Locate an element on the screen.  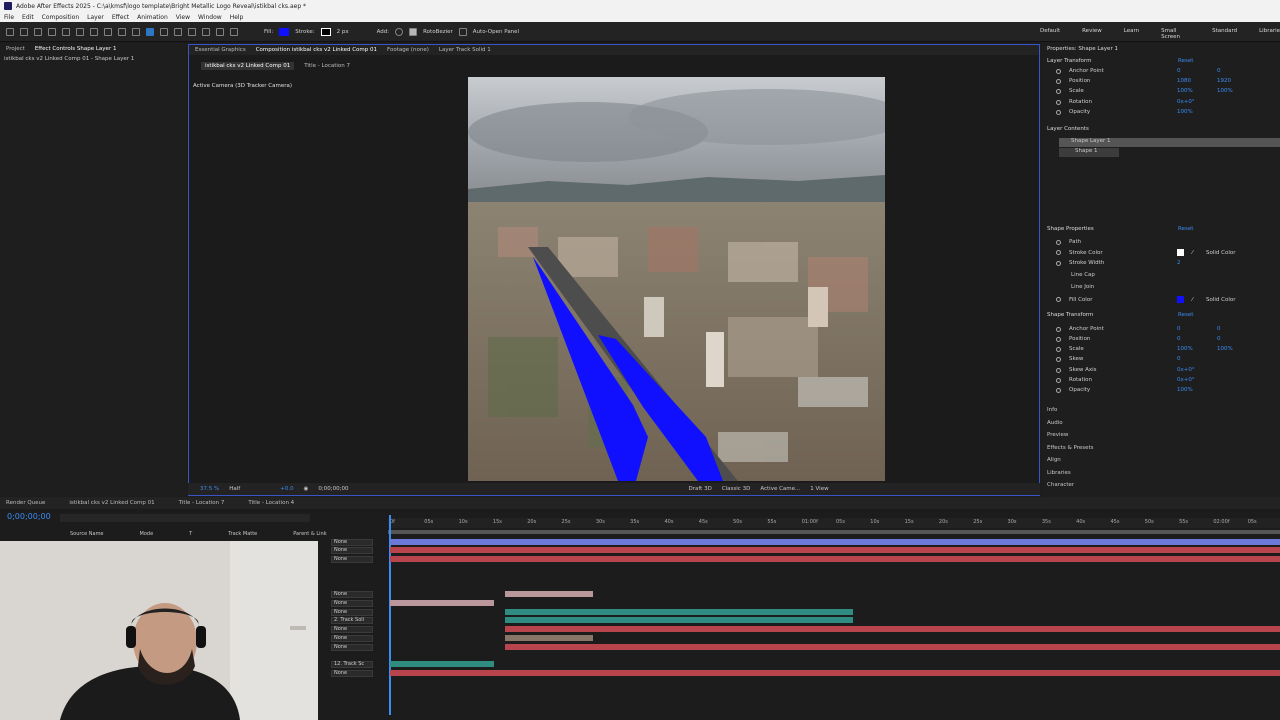
parent-dropdown-11: 12. Track Sc is located at coordinates (352, 664).